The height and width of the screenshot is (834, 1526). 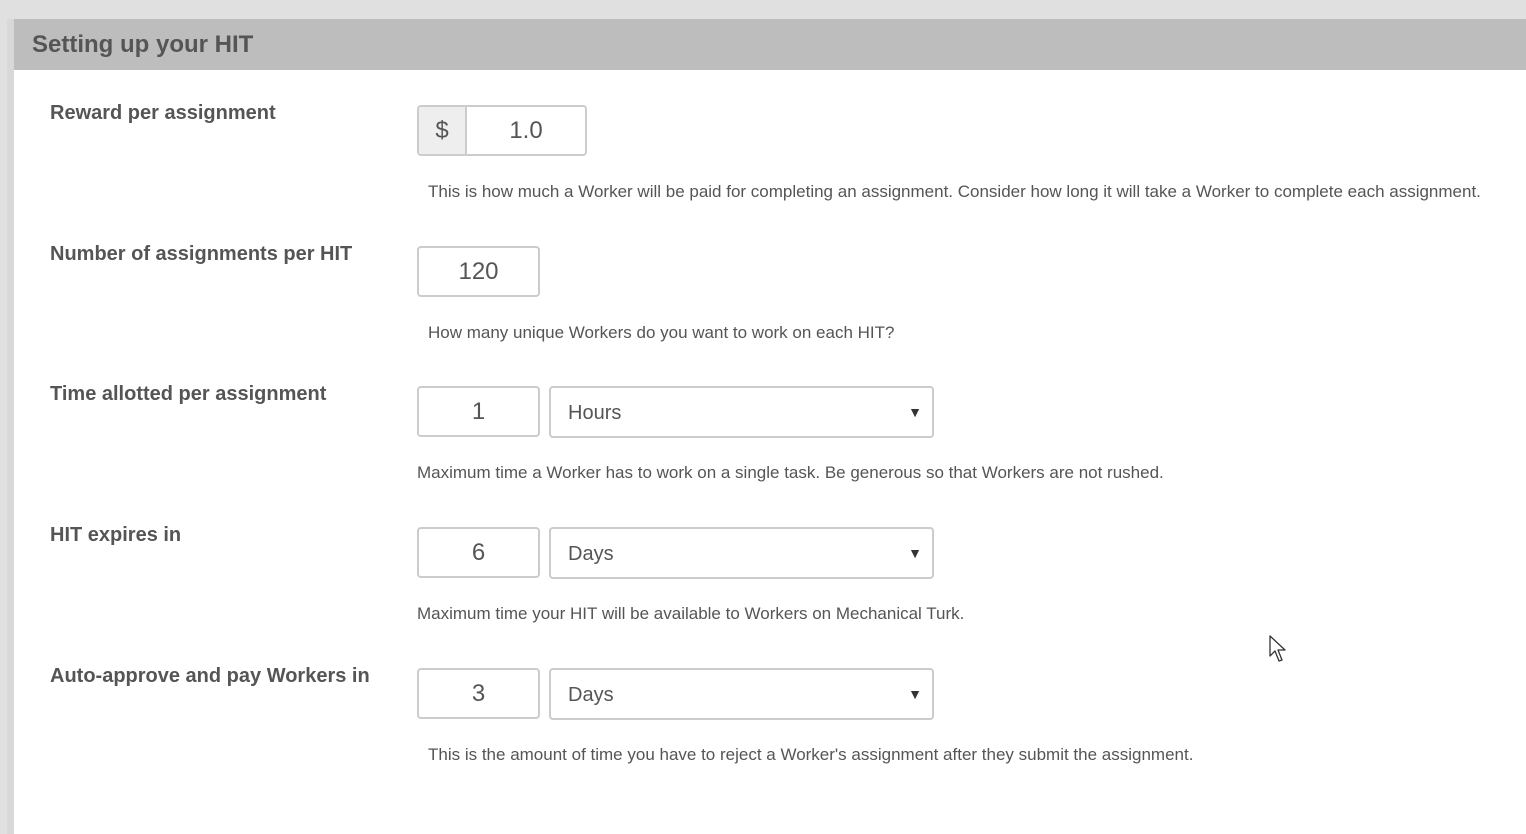 I want to click on expires-input: 6, so click(x=478, y=552).